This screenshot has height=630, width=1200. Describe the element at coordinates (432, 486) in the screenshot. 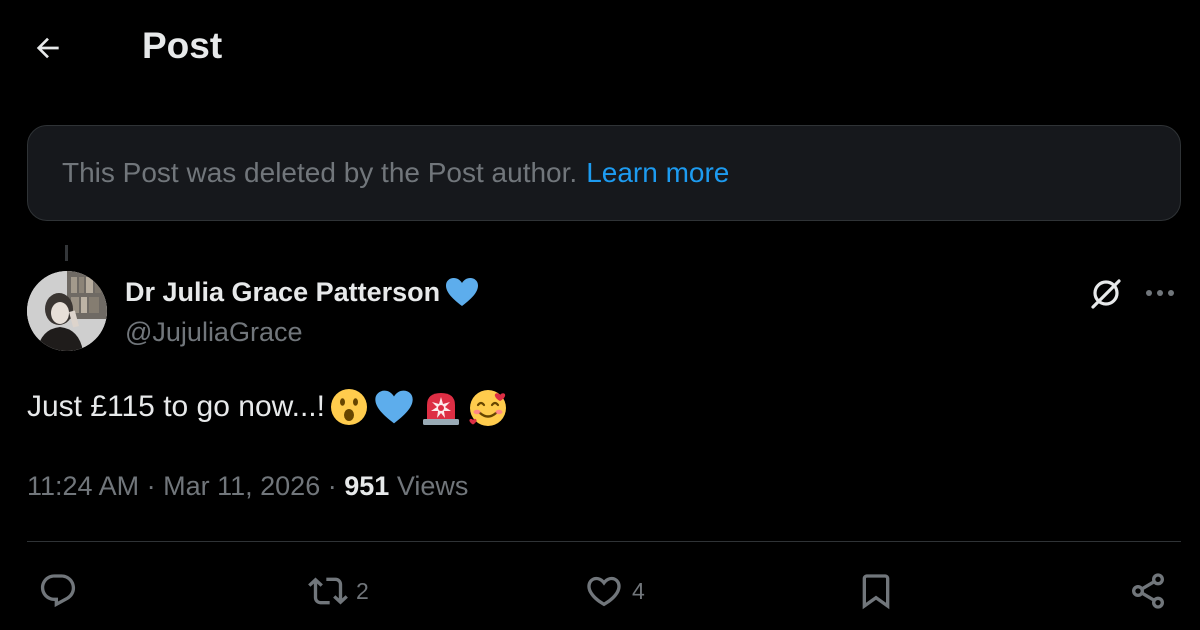

I see `views-label: Views` at that location.